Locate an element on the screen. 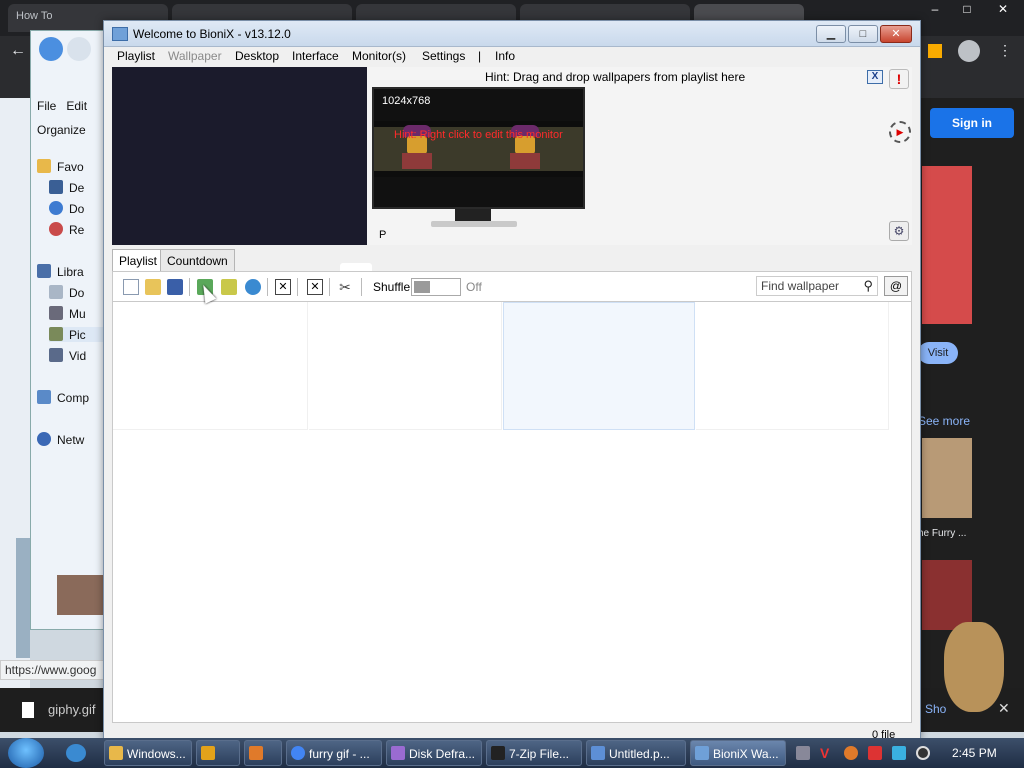 Image resolution: width=1024 pixels, height=768 pixels. menu-playlist: Playlist is located at coordinates (136, 56).